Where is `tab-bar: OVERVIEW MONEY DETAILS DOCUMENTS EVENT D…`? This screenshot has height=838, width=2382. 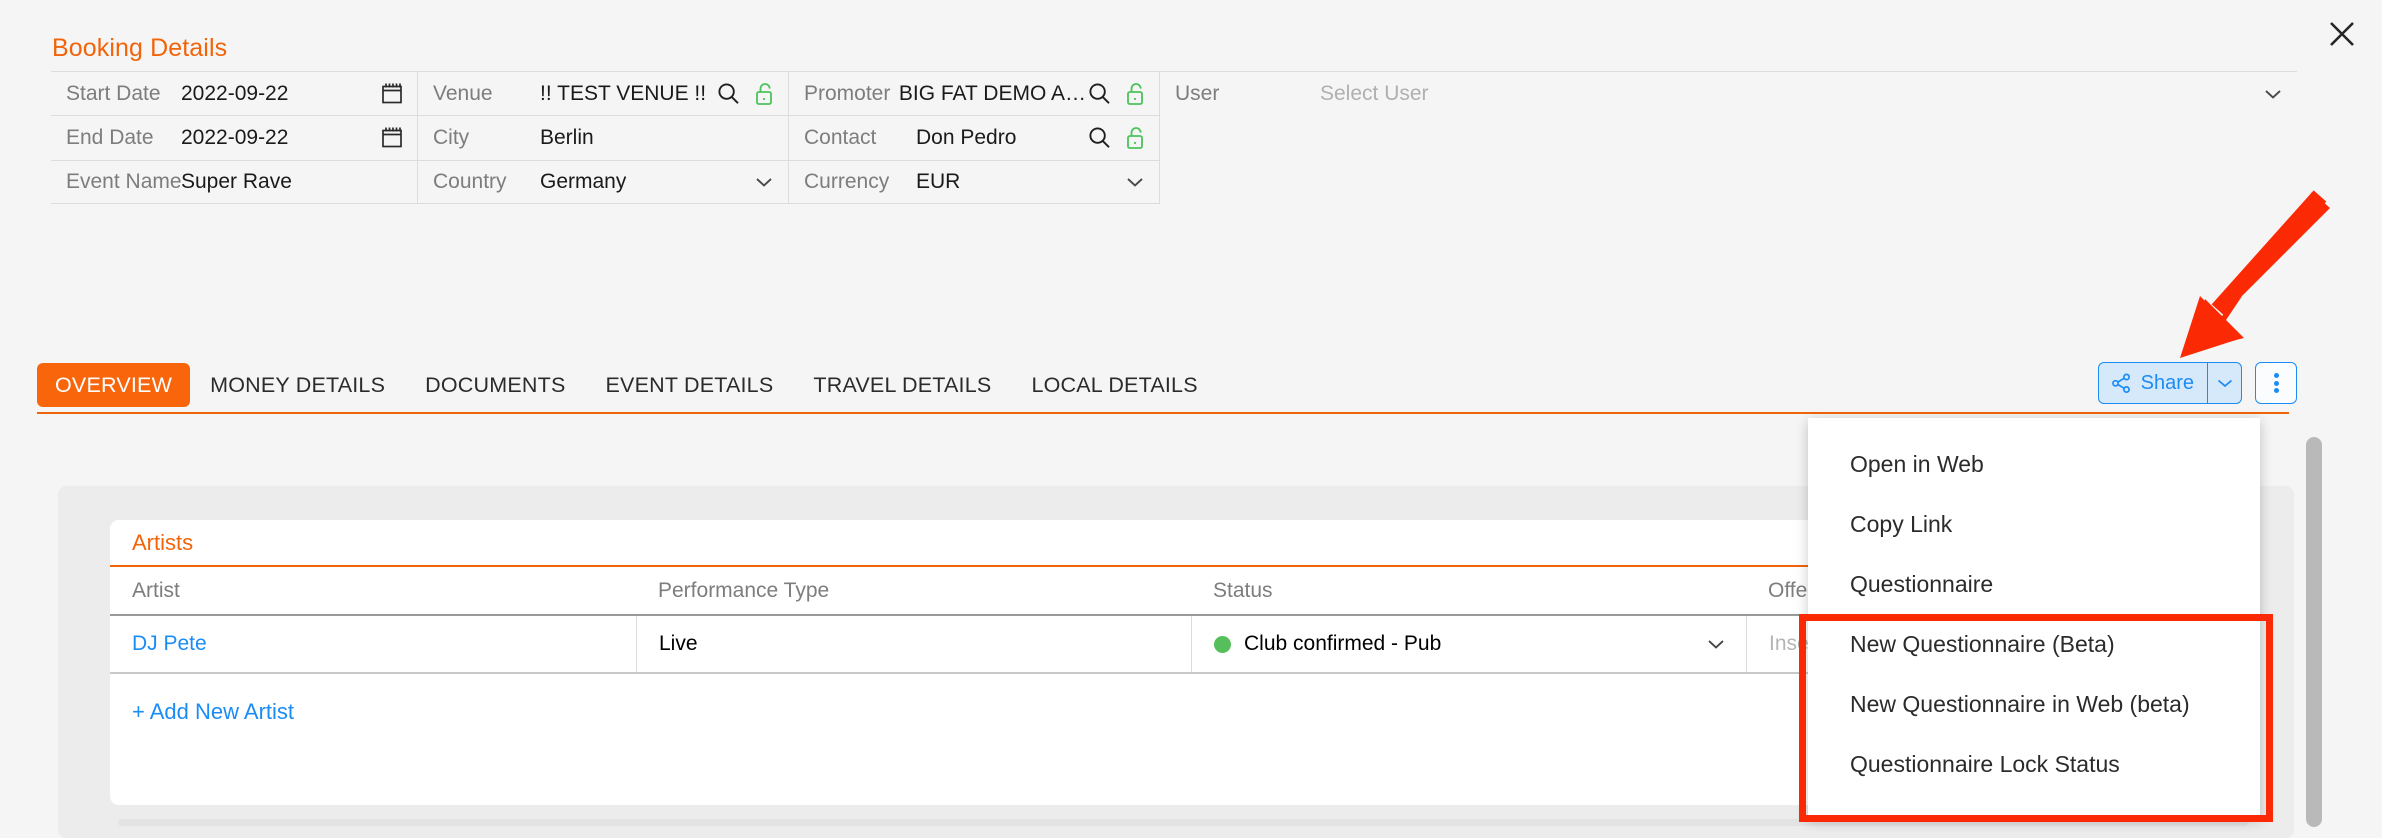
tab-bar: OVERVIEW MONEY DETAILS DOCUMENTS EVENT D… is located at coordinates (1165, 385).